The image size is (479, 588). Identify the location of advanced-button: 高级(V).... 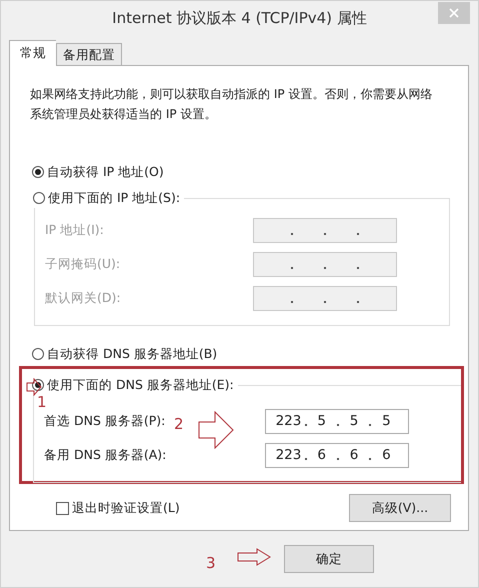
(400, 508).